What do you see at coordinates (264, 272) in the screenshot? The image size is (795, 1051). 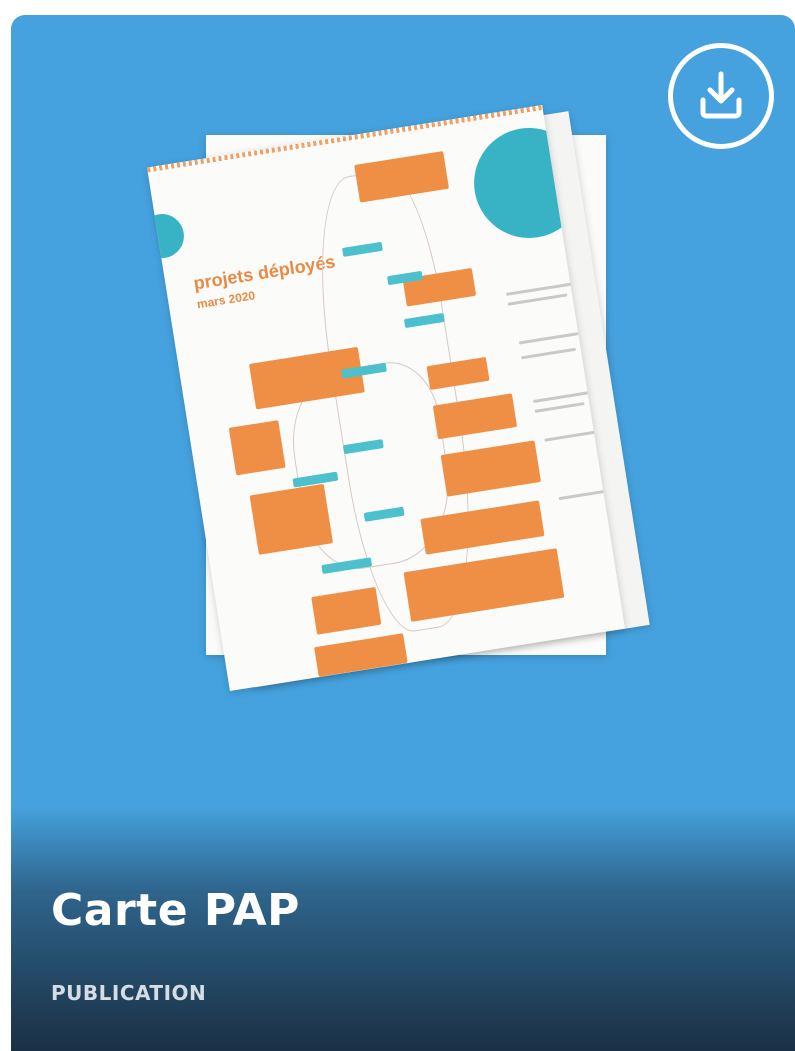 I see `document-title: projets déployés` at bounding box center [264, 272].